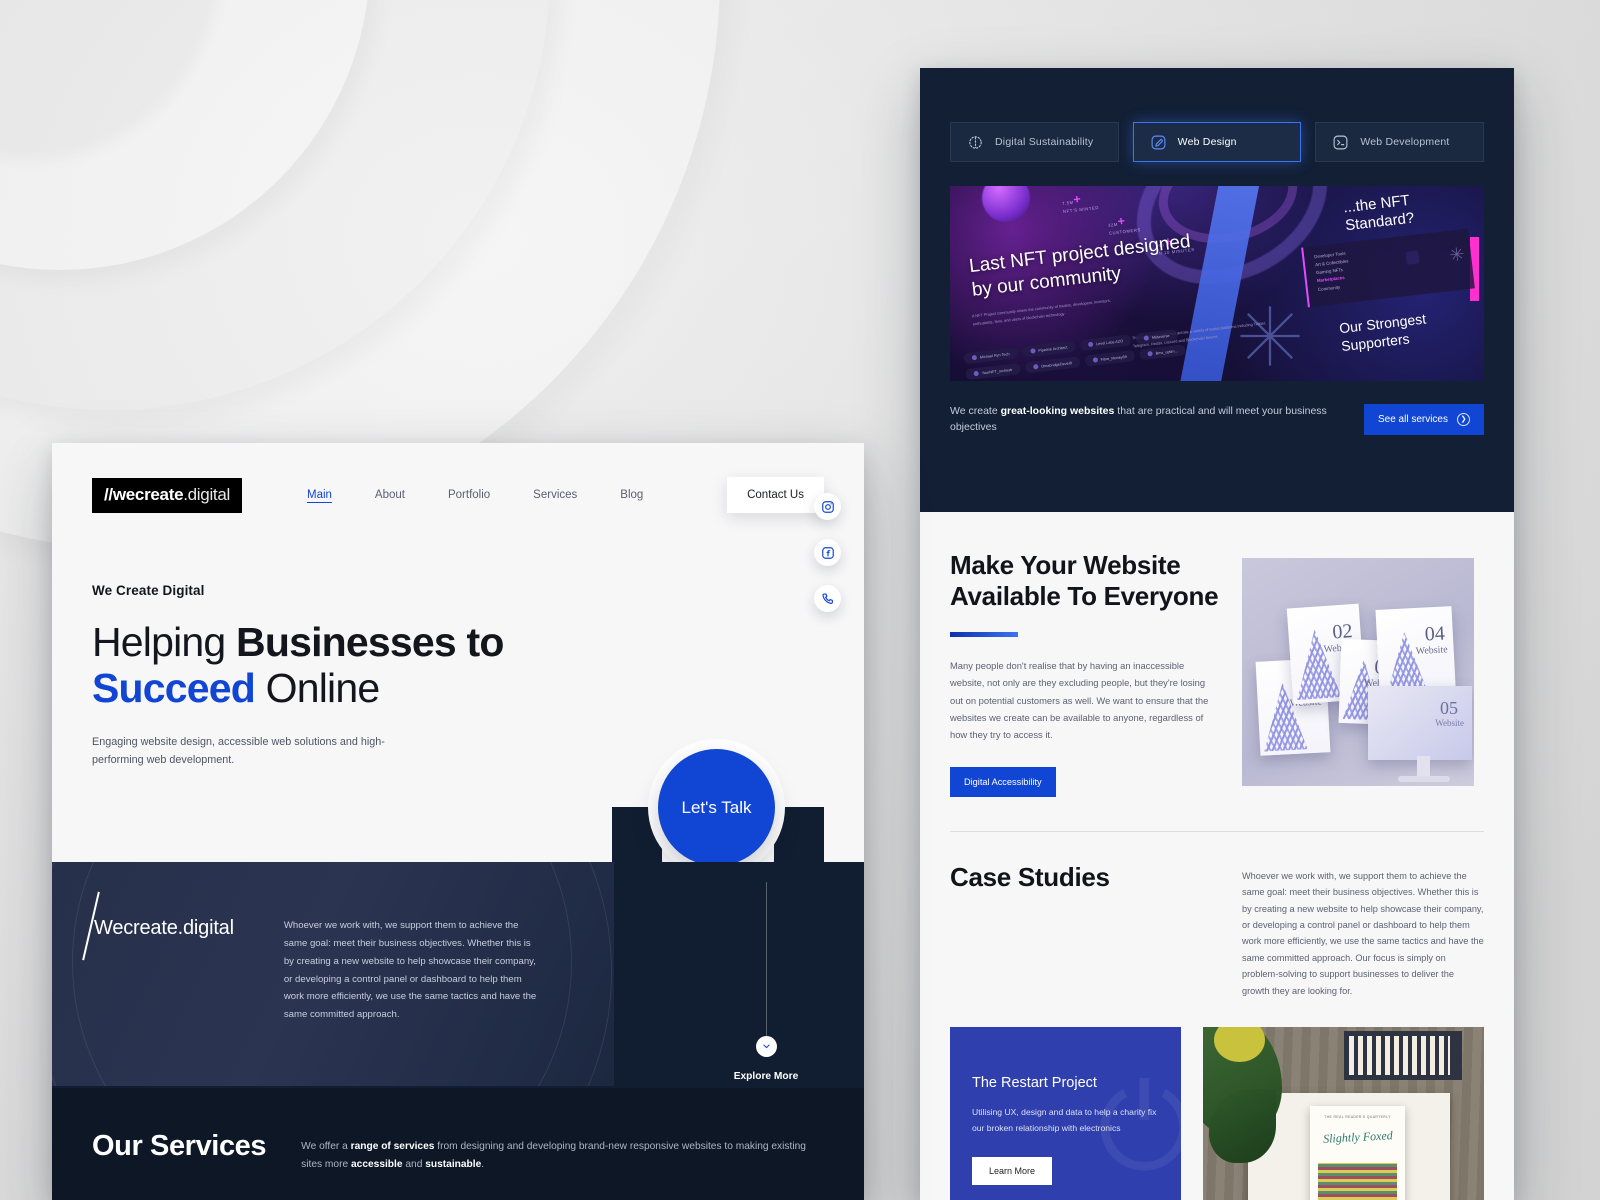 The height and width of the screenshot is (1200, 1600). What do you see at coordinates (1139, 1127) in the screenshot?
I see `power-watermark-icon: ⏻` at bounding box center [1139, 1127].